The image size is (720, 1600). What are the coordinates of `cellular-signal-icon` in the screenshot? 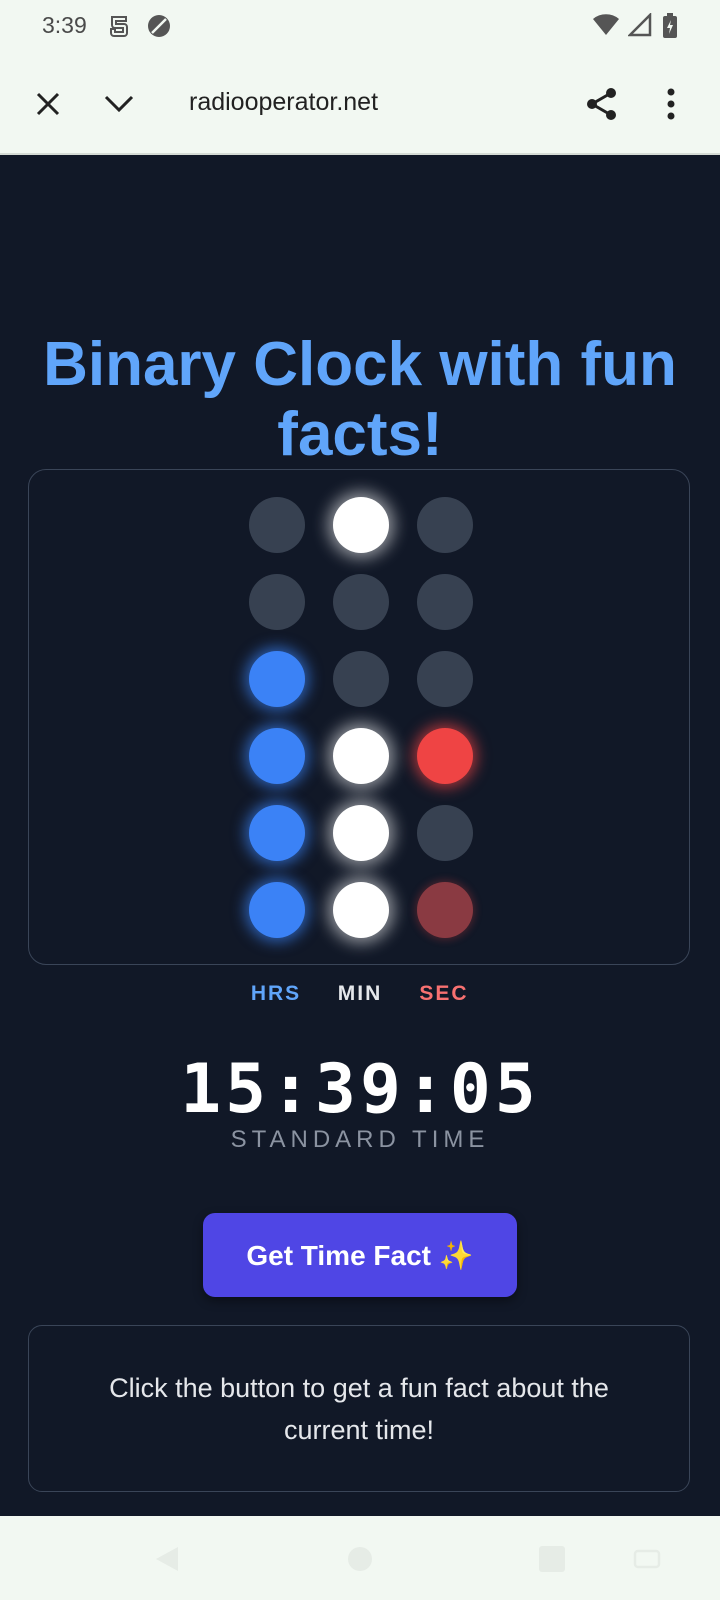 It's located at (639, 26).